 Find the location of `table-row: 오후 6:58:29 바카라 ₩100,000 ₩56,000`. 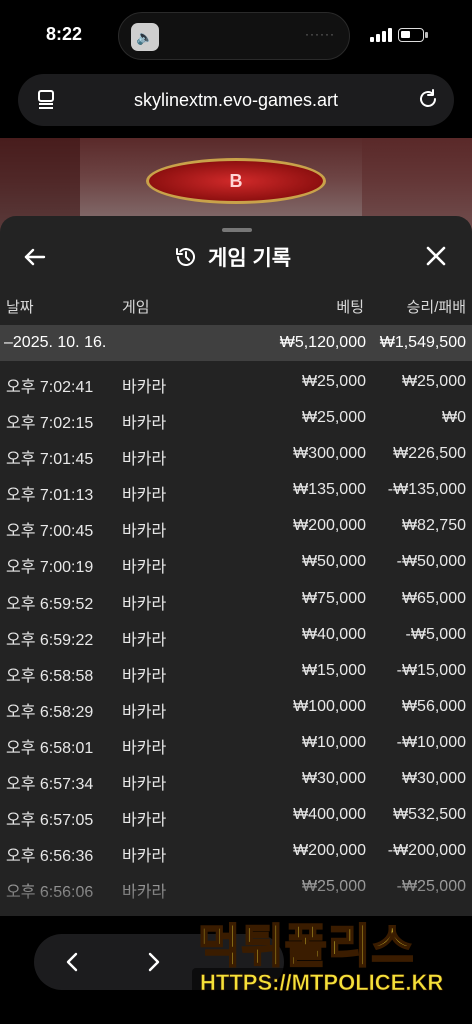

table-row: 오후 6:58:29 바카라 ₩100,000 ₩56,000 is located at coordinates (236, 708).